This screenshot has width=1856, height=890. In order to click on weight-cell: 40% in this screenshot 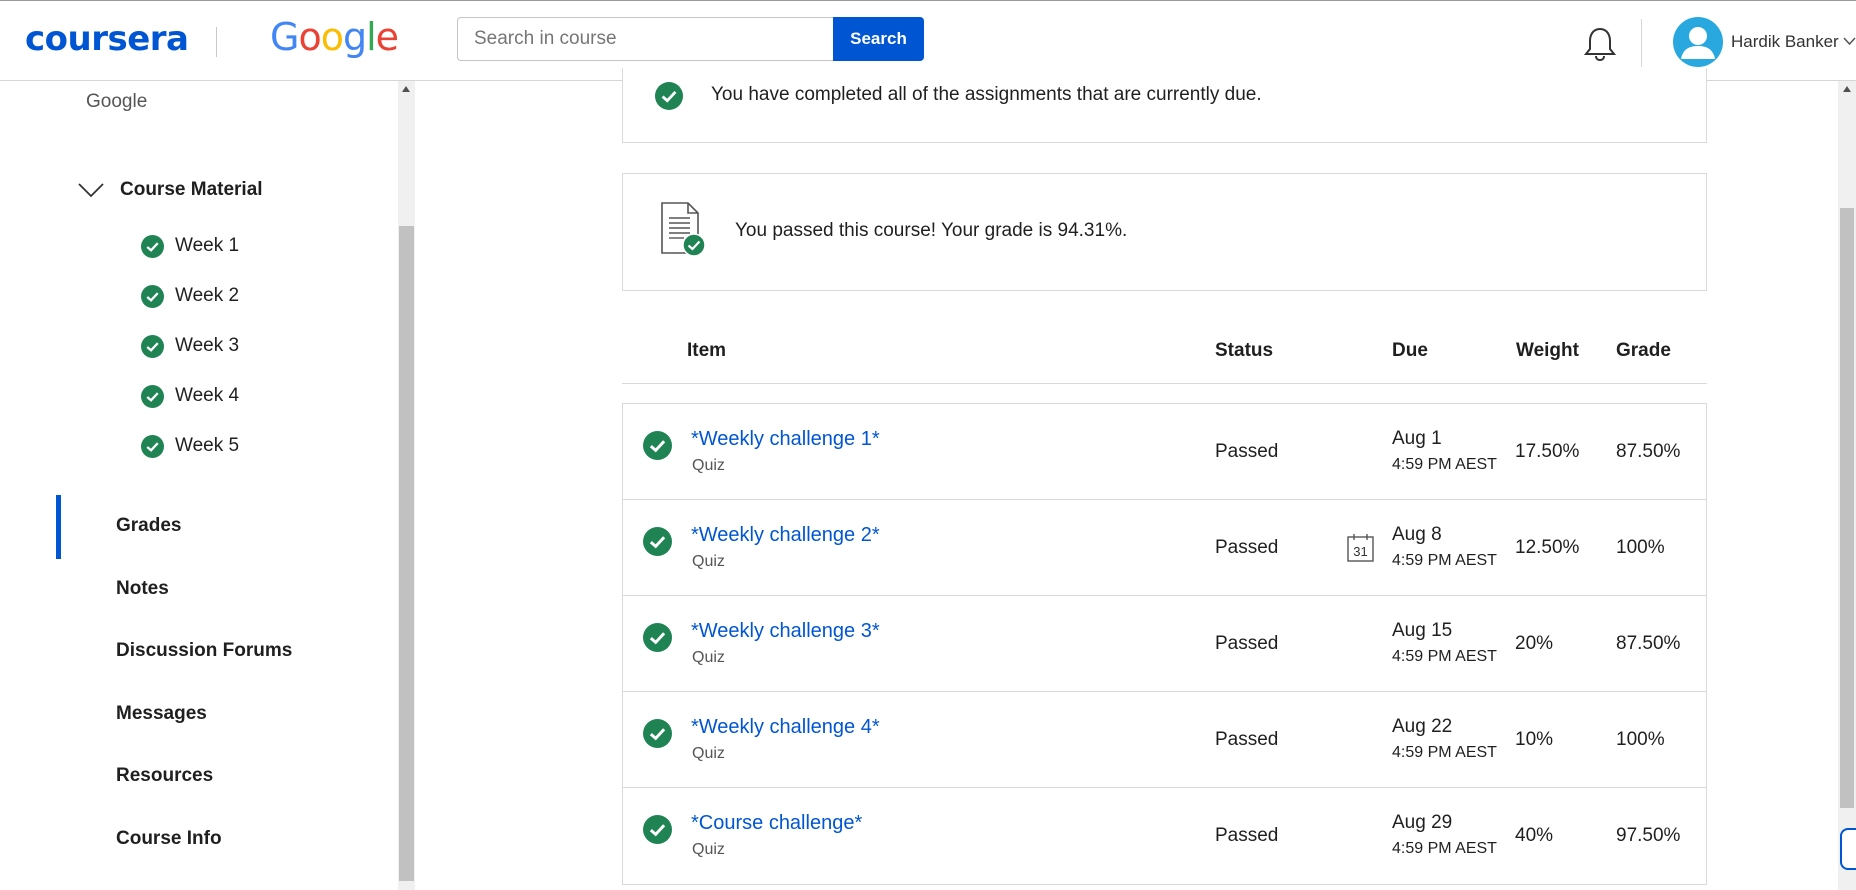, I will do `click(1534, 835)`.